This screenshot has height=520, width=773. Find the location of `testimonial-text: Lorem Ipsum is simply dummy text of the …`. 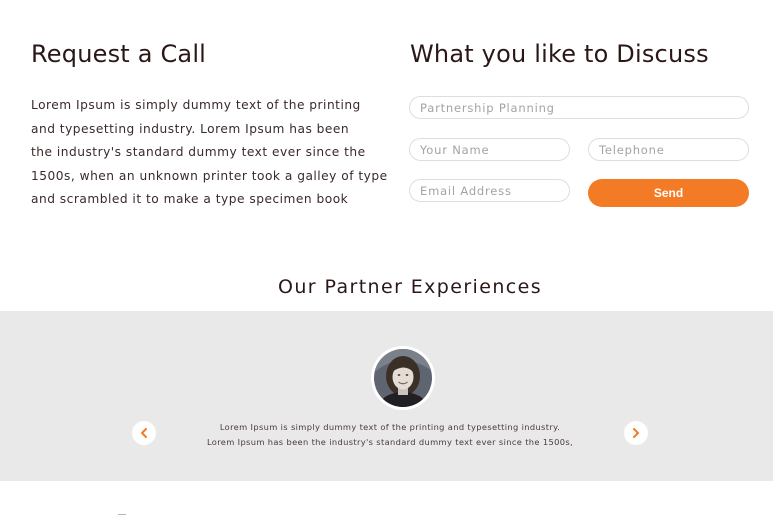

testimonial-text: Lorem Ipsum is simply dummy text of the … is located at coordinates (390, 435).